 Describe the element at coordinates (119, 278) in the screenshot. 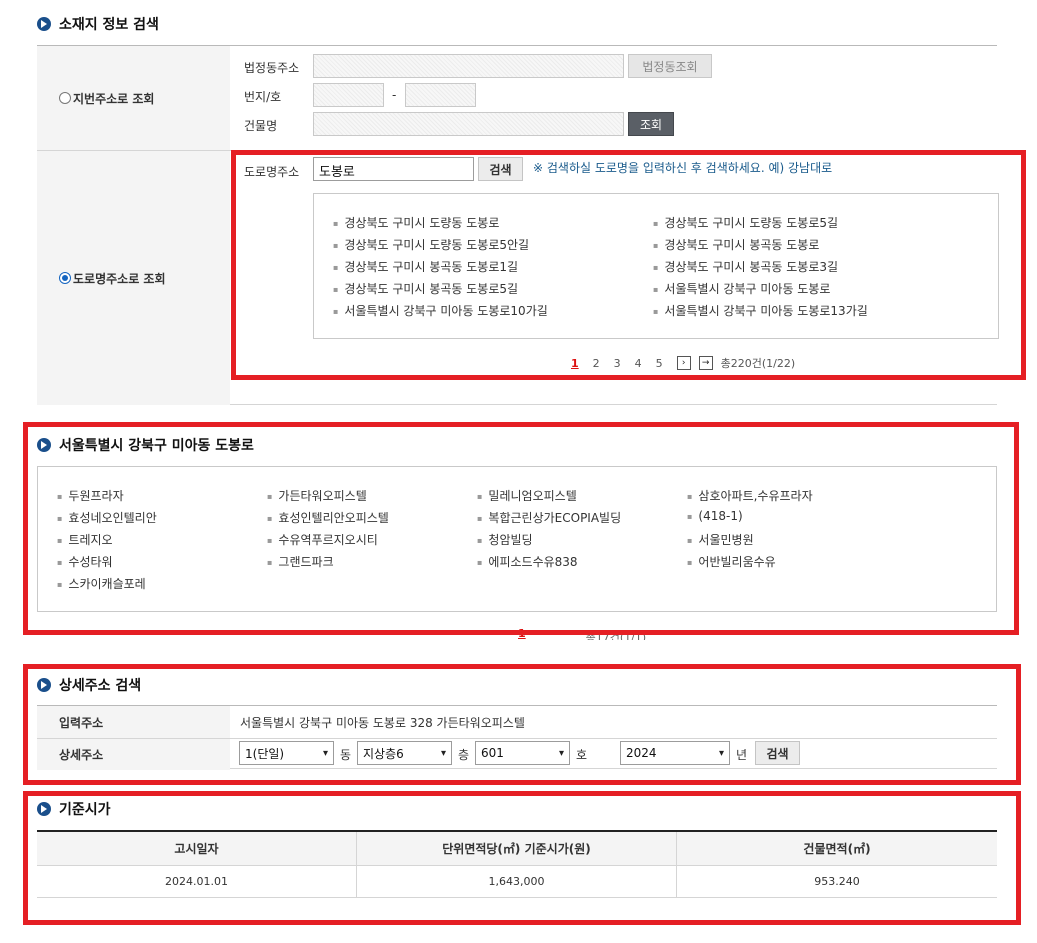

I see `road-option-label: 도로명주소로 조회` at that location.